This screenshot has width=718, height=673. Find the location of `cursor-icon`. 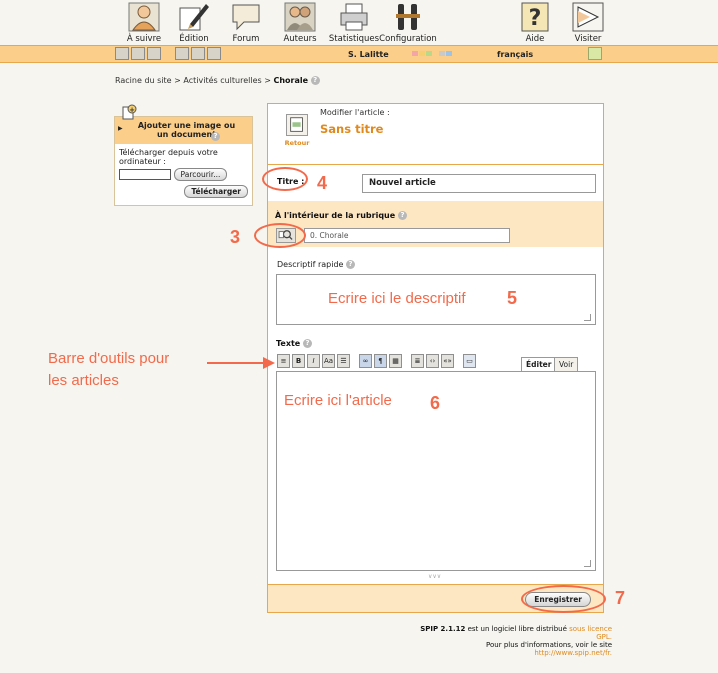

cursor-icon is located at coordinates (138, 53).